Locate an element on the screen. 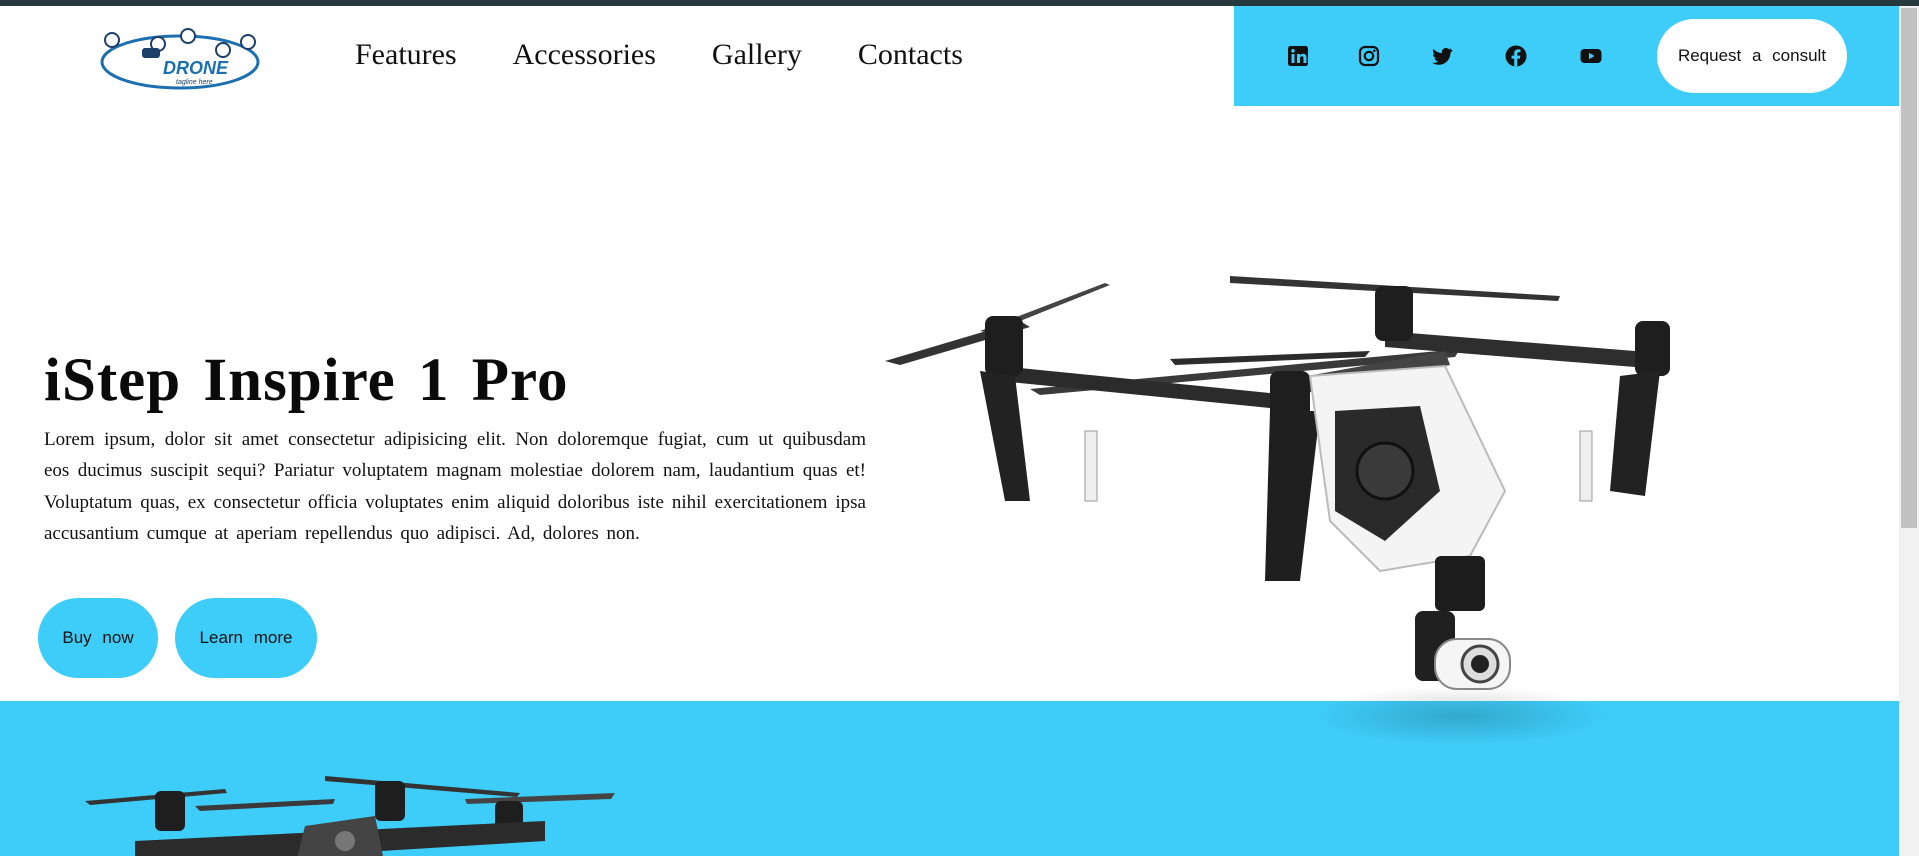 This screenshot has width=1919, height=856. hero-title: iStep Inspire 1 Pro is located at coordinates (306, 380).